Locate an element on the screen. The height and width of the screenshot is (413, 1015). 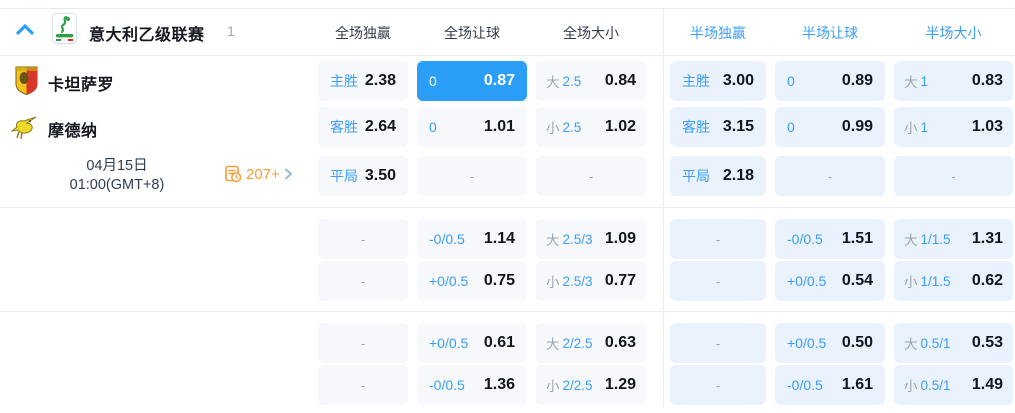
chevron-right-icon is located at coordinates (288, 174).